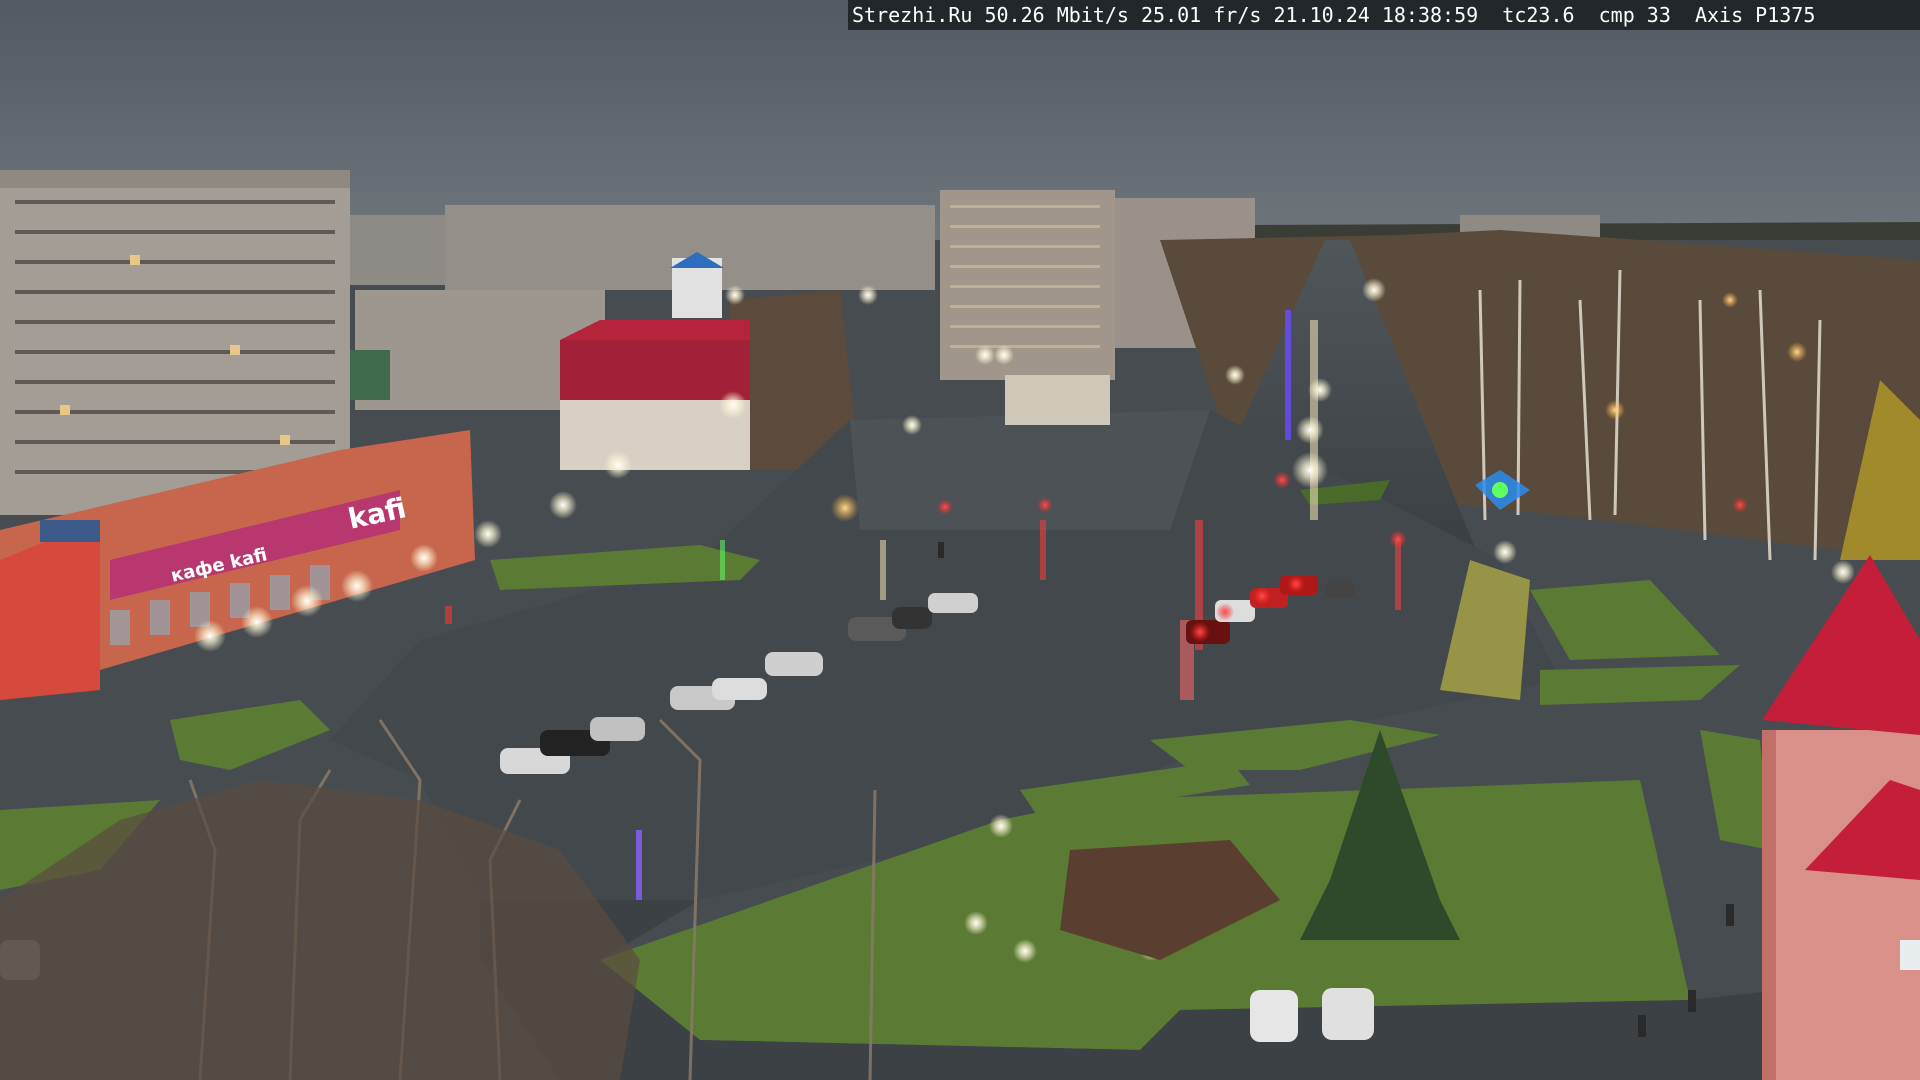 The width and height of the screenshot is (1920, 1080). What do you see at coordinates (1634, 15) in the screenshot?
I see `overlay-cmp: cmp 33` at bounding box center [1634, 15].